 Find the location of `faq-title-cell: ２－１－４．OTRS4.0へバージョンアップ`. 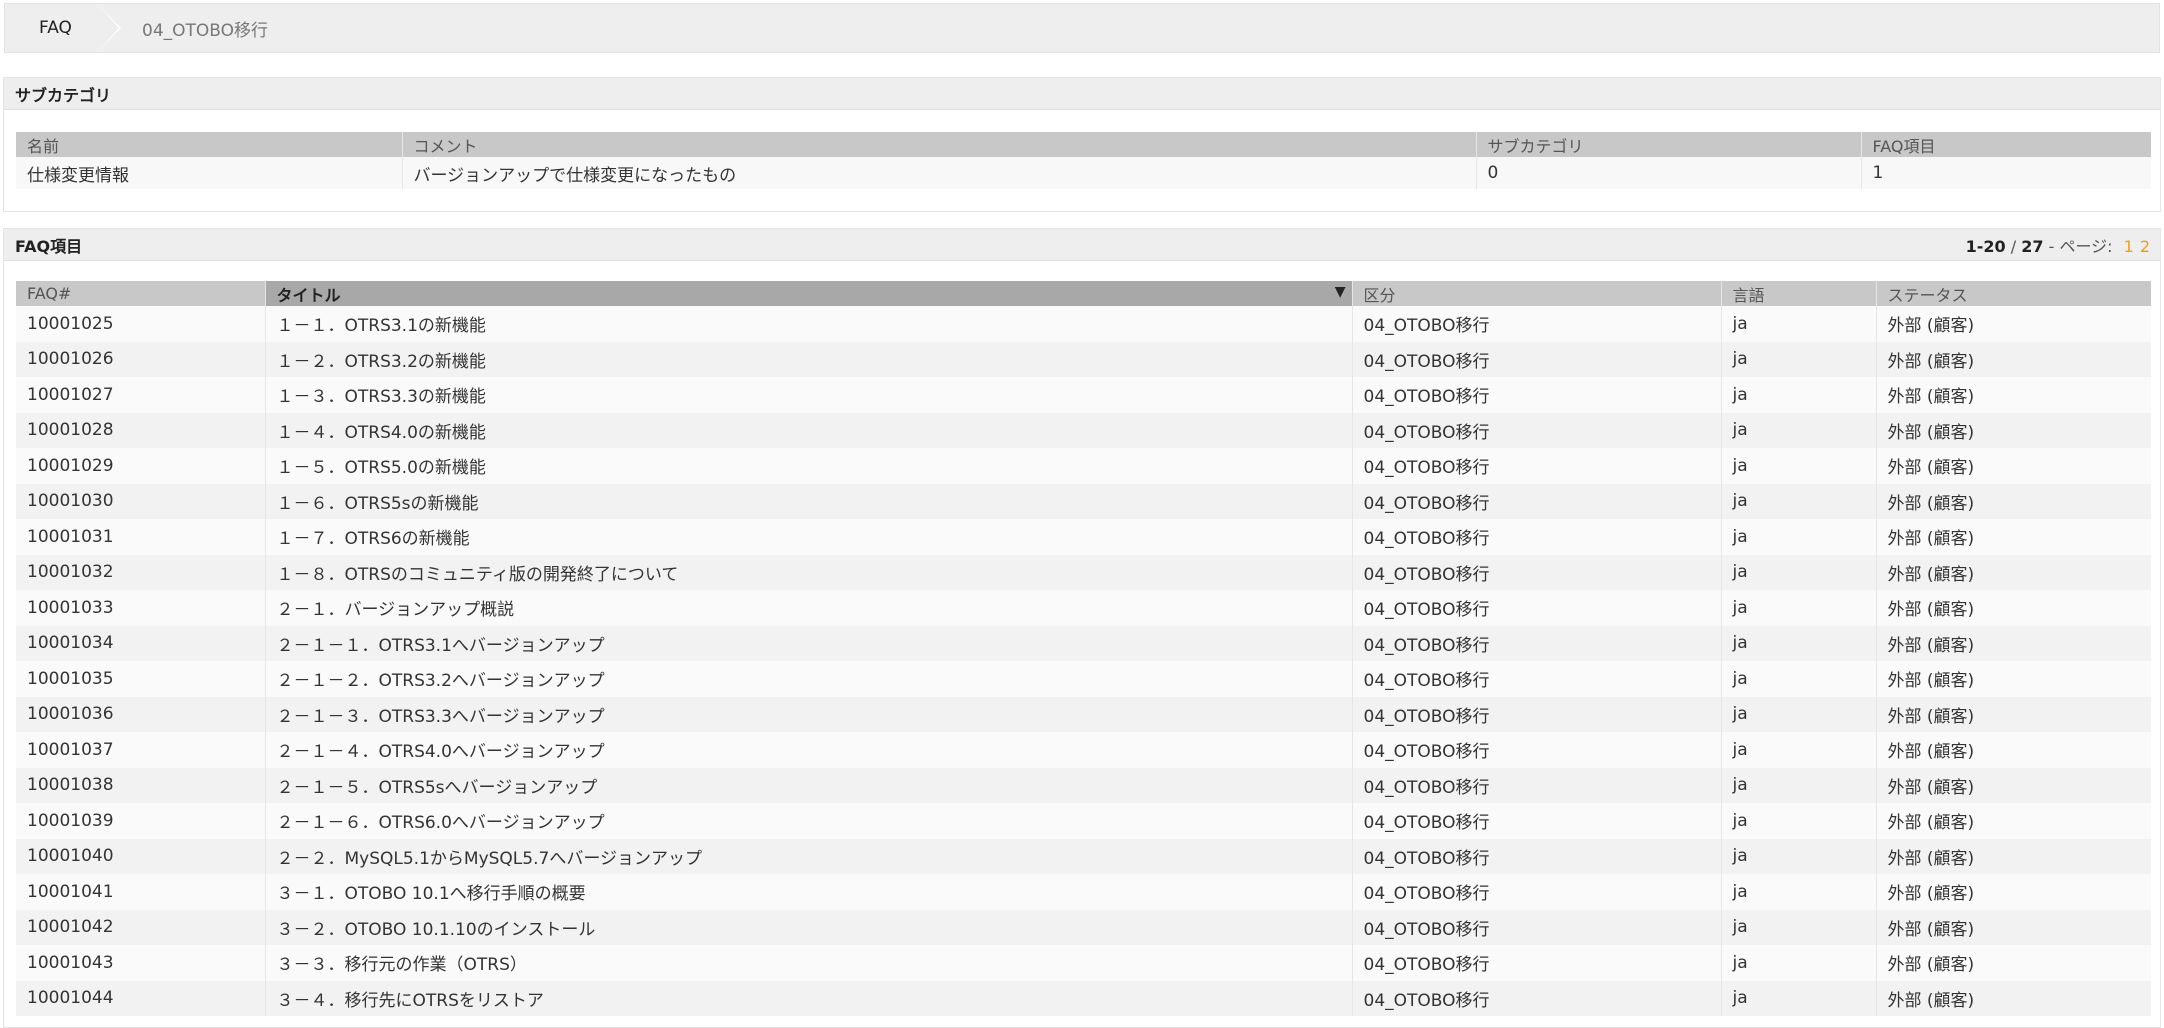

faq-title-cell: ２－１－４．OTRS4.0へバージョンアップ is located at coordinates (808, 750).